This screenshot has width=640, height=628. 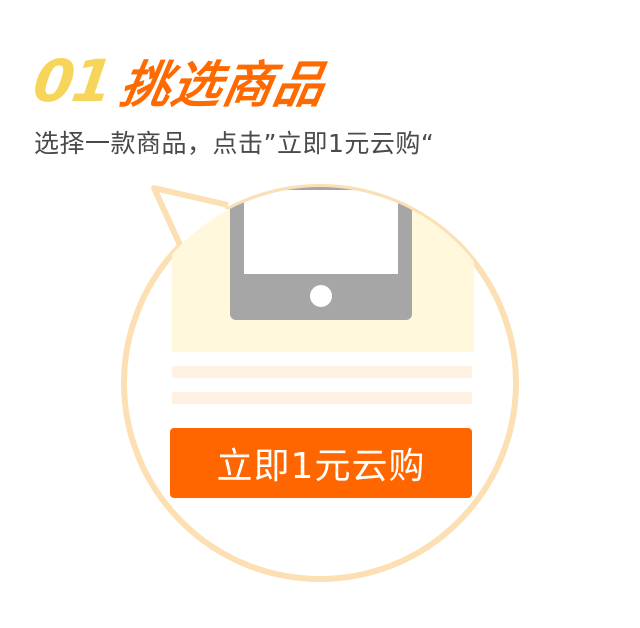 What do you see at coordinates (321, 253) in the screenshot?
I see `mobile-phone-icon` at bounding box center [321, 253].